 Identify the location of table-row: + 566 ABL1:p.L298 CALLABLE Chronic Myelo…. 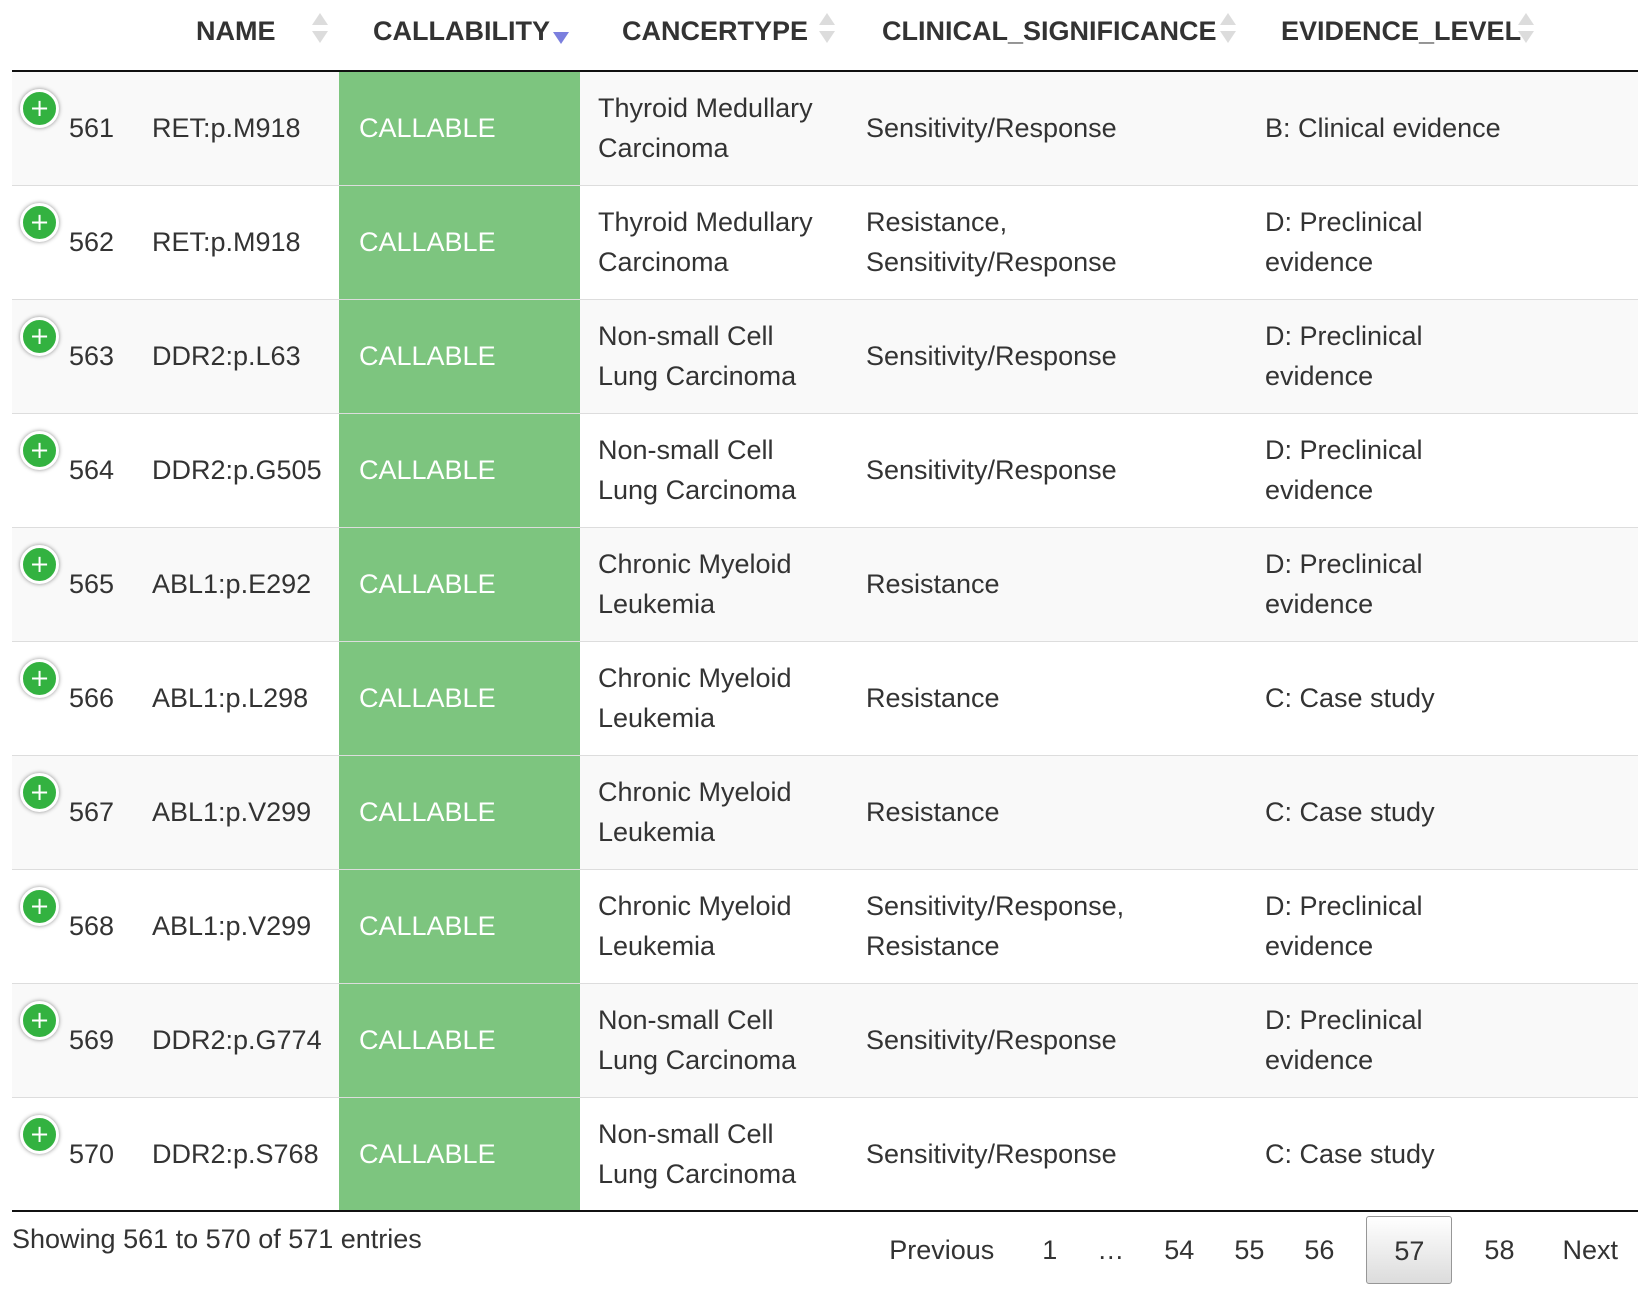
(825, 698).